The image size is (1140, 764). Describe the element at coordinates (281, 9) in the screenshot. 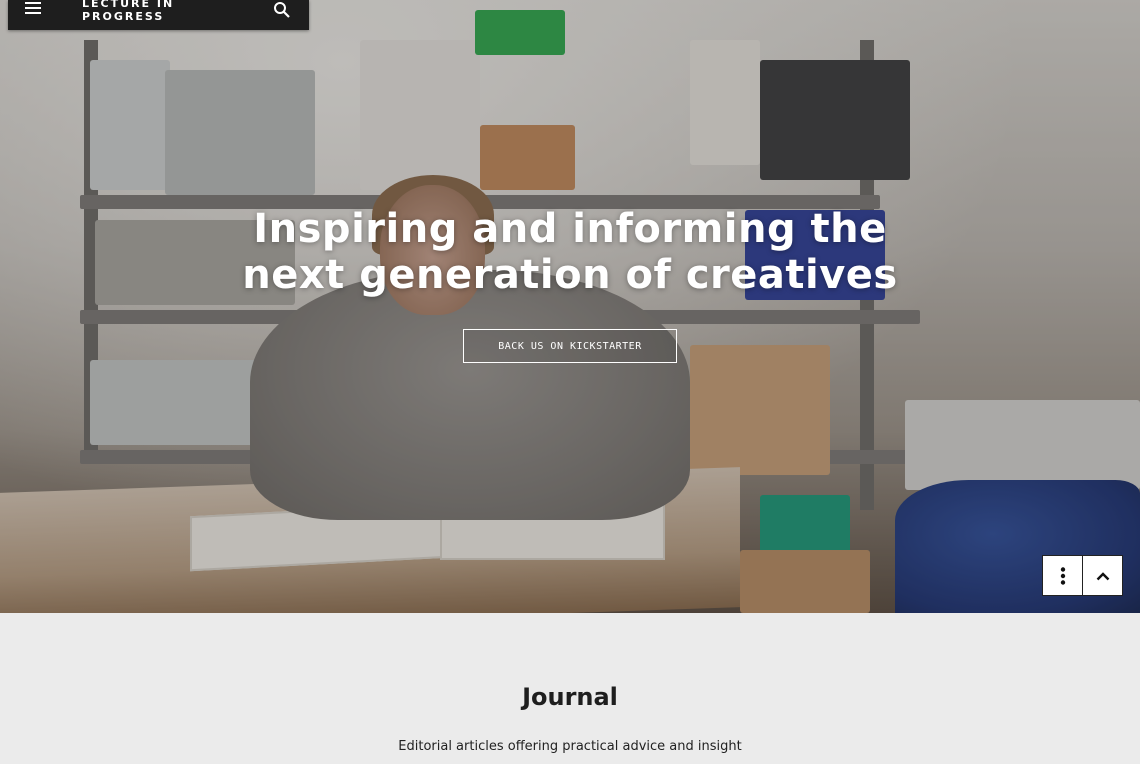

I see `search-icon` at that location.